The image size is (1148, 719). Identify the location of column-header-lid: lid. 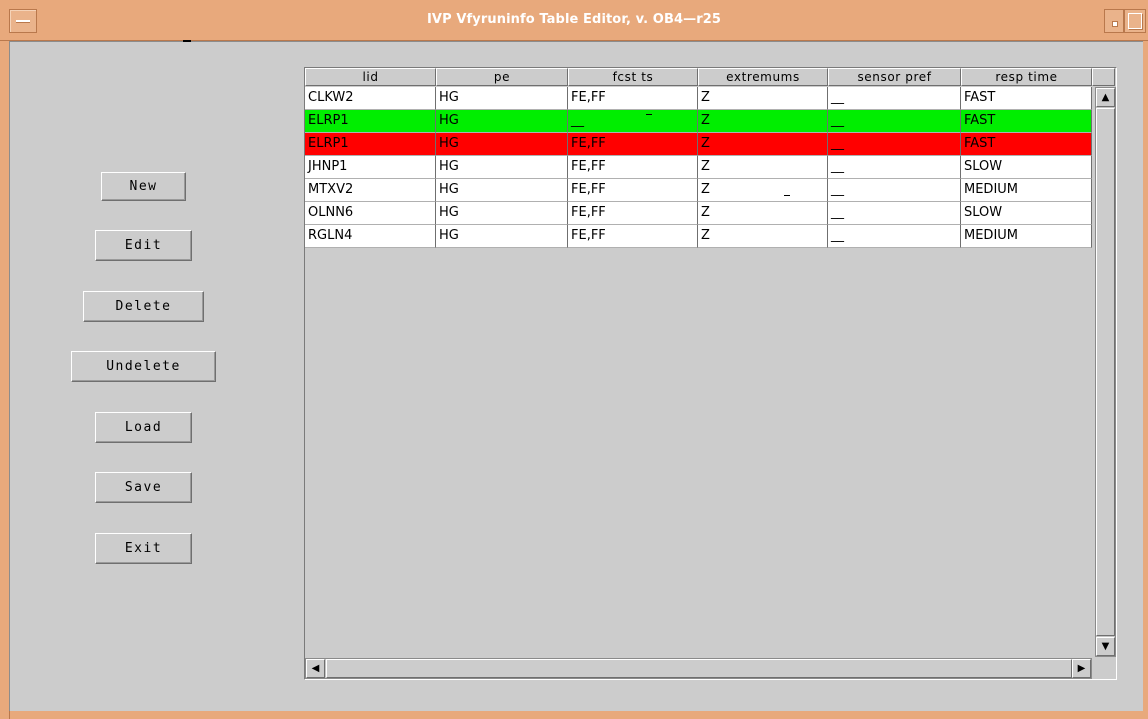
(370, 77).